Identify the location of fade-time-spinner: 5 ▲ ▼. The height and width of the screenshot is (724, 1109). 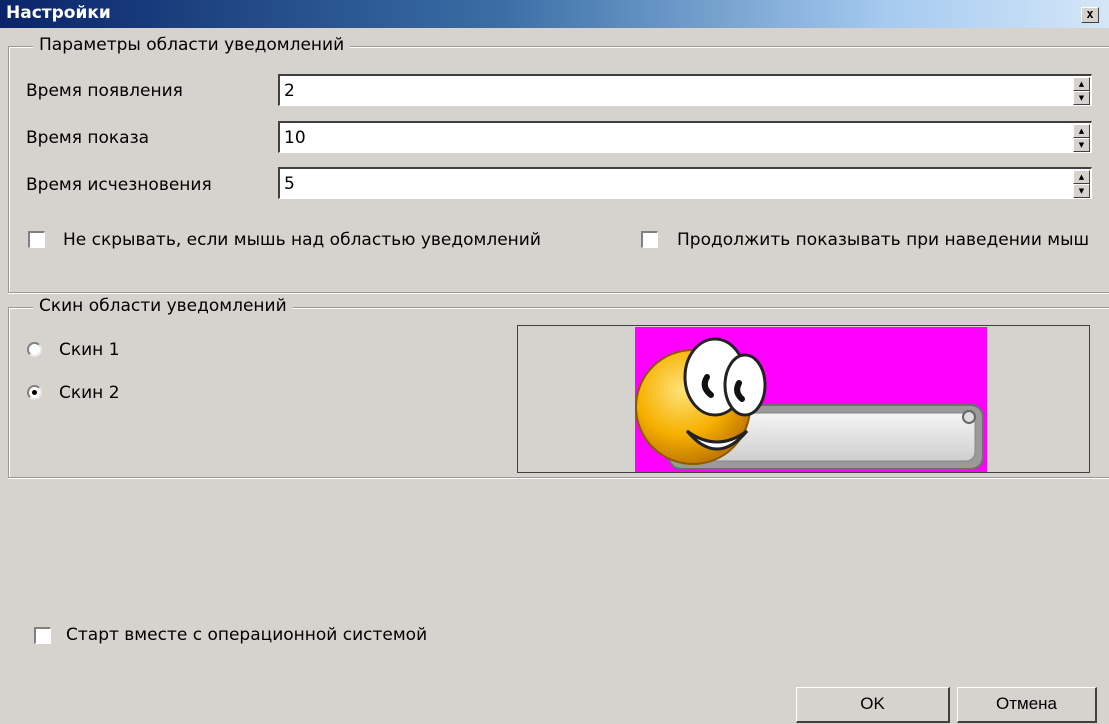
(685, 183).